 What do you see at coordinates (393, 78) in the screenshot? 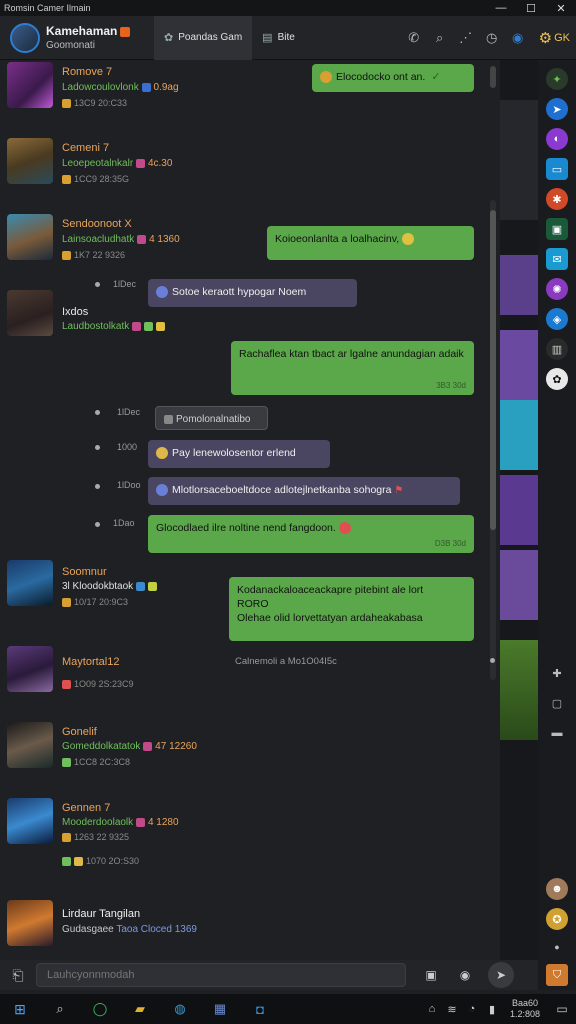
I see `message-bubble: Elocodocko ont an. ✓` at bounding box center [393, 78].